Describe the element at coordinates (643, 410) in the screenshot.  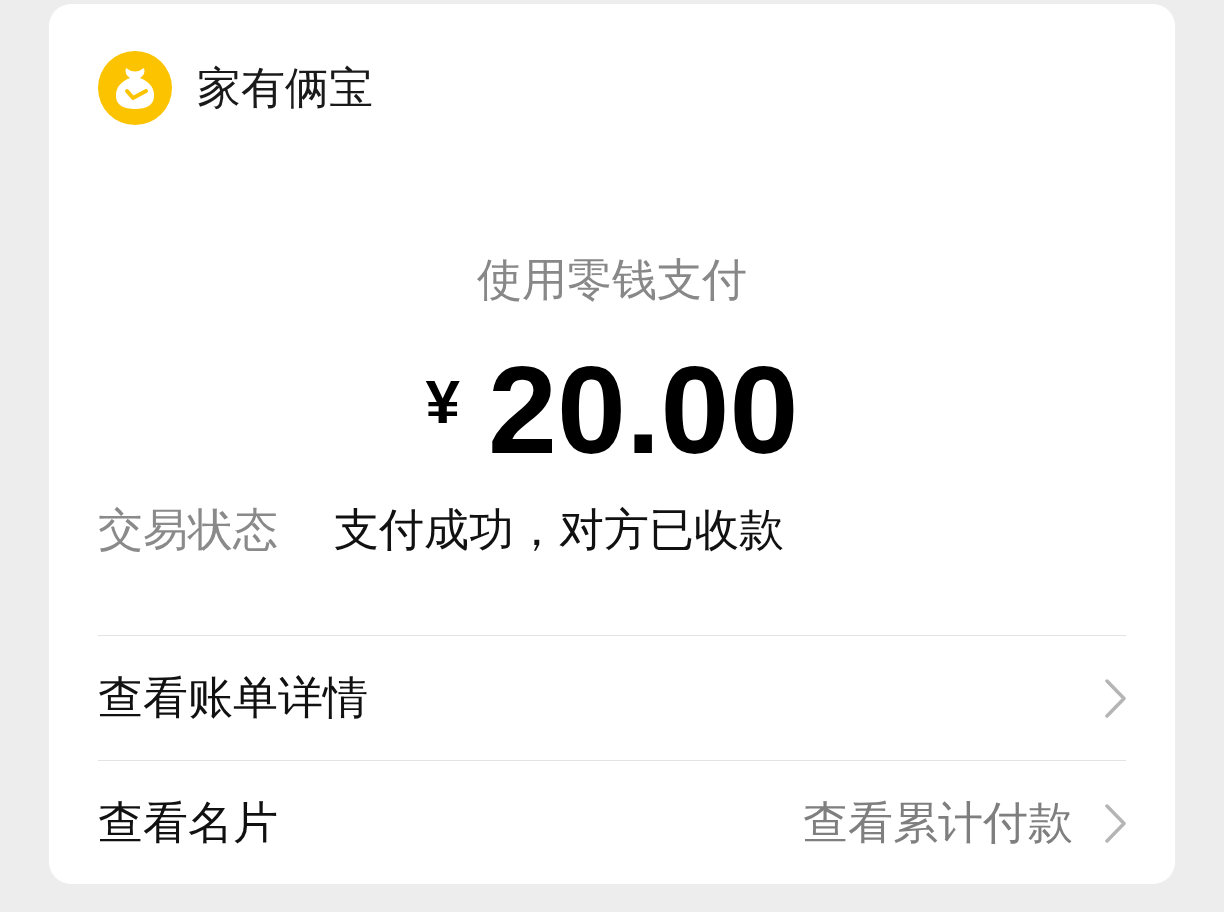
I see `amount-value: 20.00` at that location.